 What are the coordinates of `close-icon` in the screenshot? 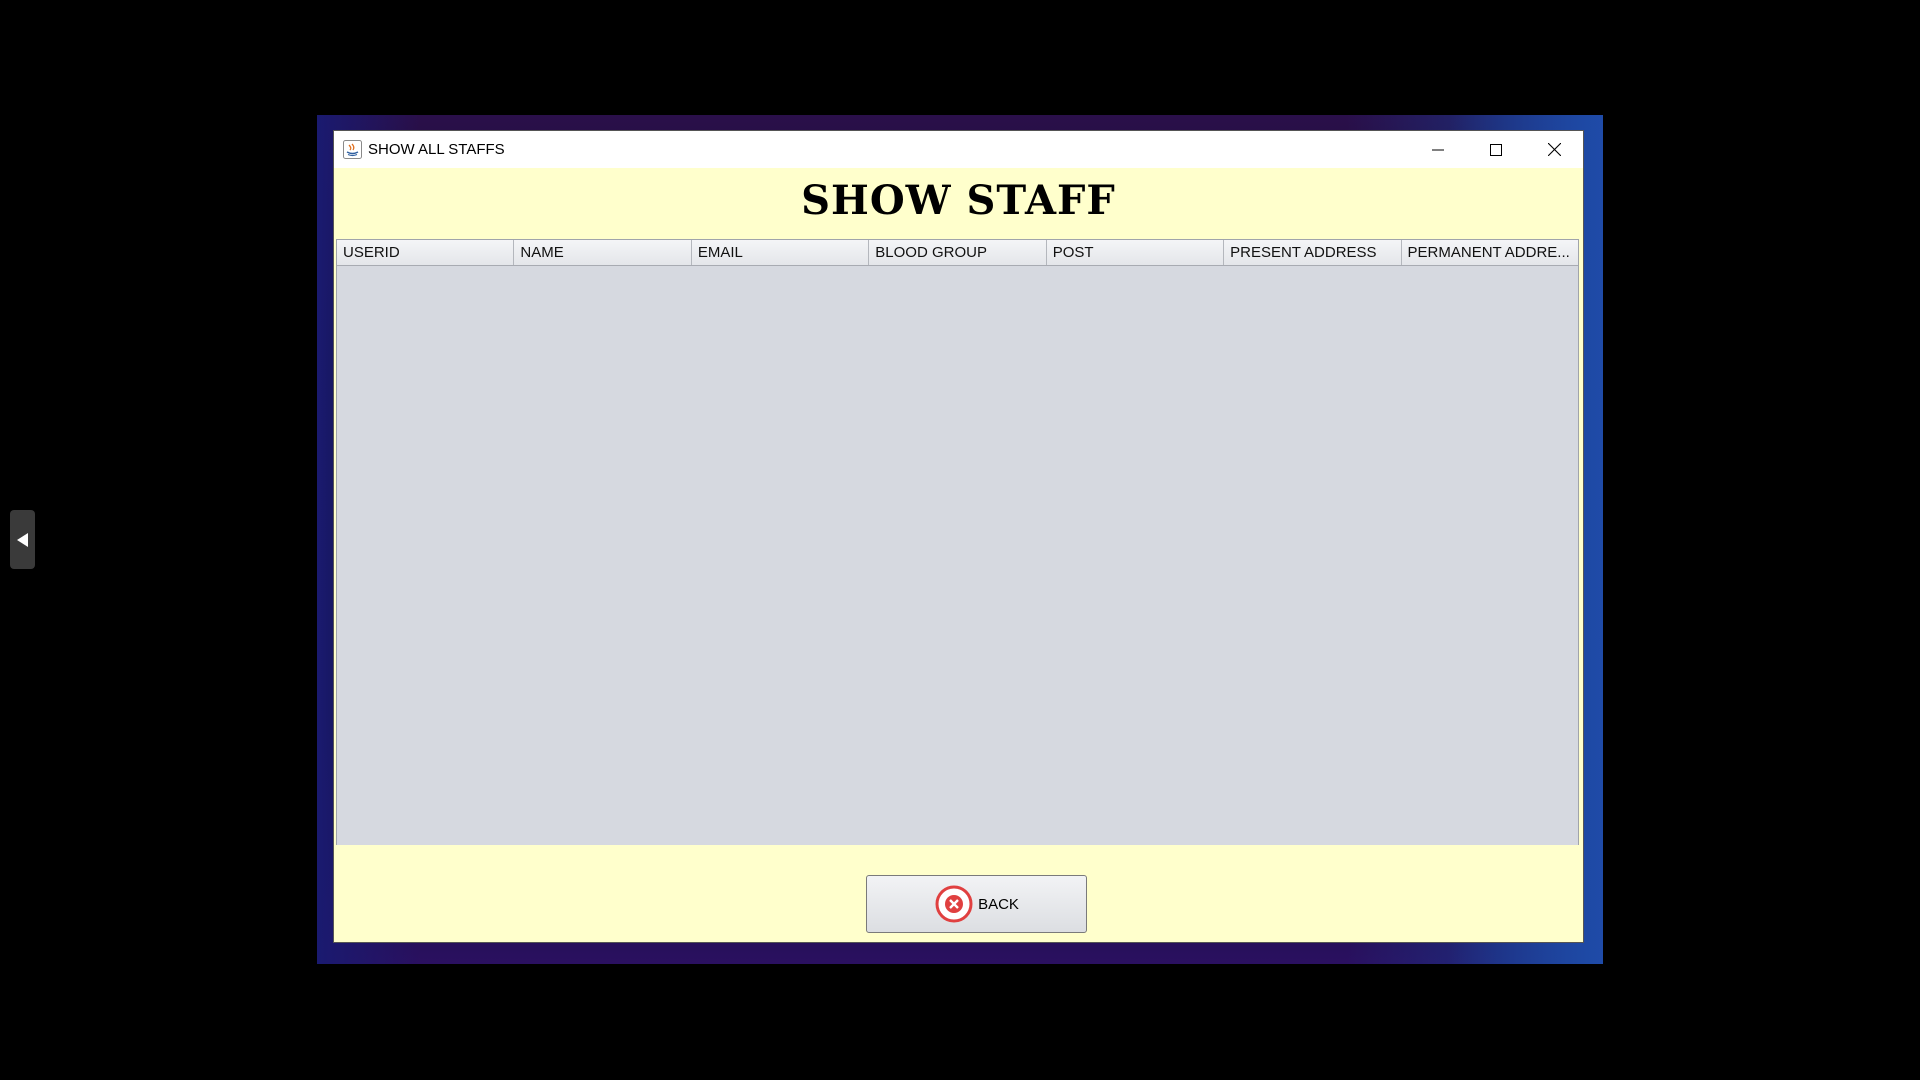 It's located at (1554, 149).